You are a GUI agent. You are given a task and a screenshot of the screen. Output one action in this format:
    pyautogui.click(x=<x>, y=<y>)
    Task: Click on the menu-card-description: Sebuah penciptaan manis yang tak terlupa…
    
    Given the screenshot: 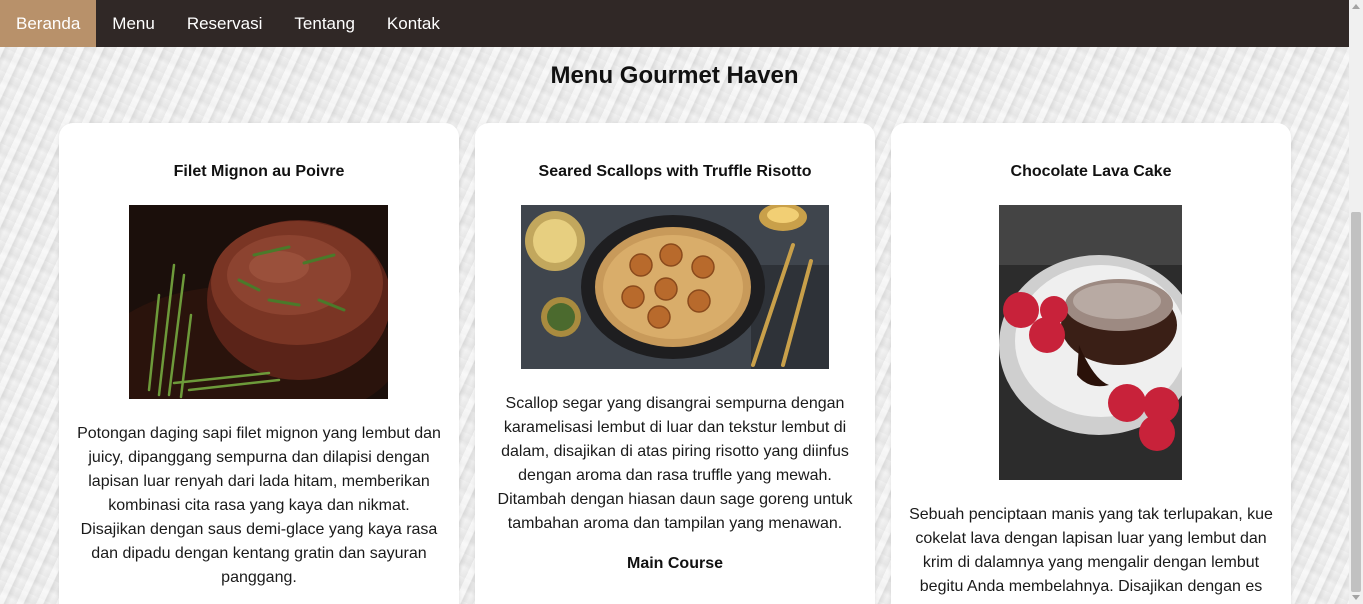 What is the action you would take?
    pyautogui.click(x=1091, y=550)
    